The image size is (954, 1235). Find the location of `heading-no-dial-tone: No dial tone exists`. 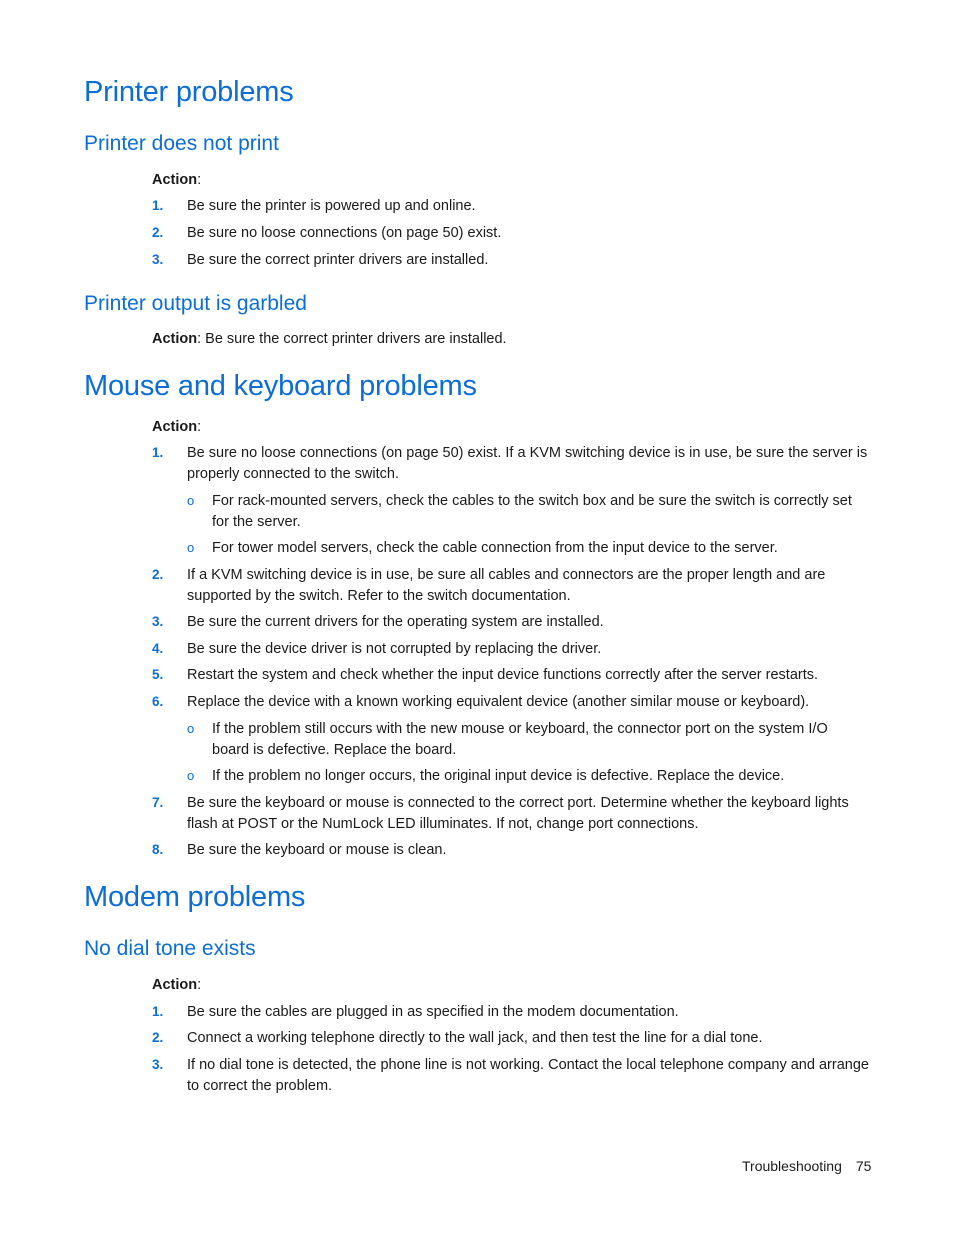

heading-no-dial-tone: No dial tone exists is located at coordinates (170, 948).